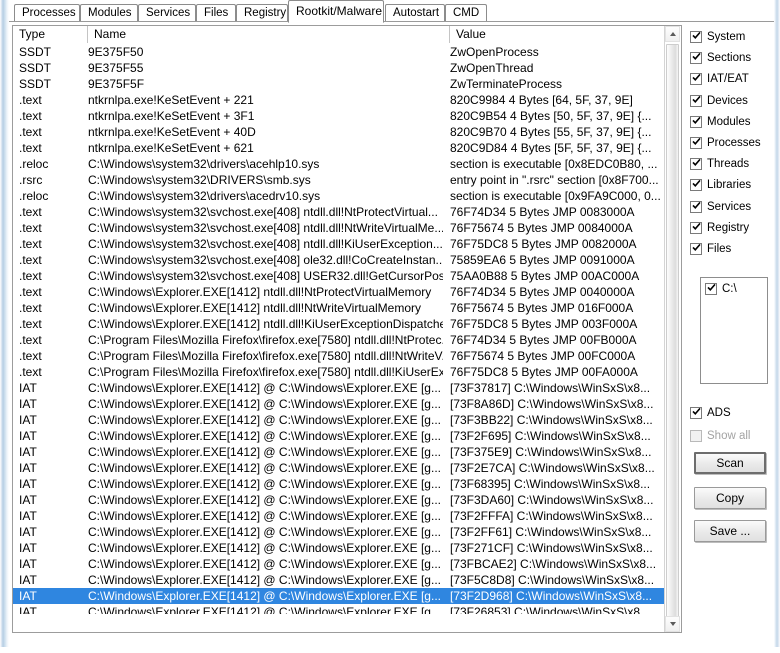 The height and width of the screenshot is (653, 780). I want to click on scrollbar-thumb, so click(672, 336).